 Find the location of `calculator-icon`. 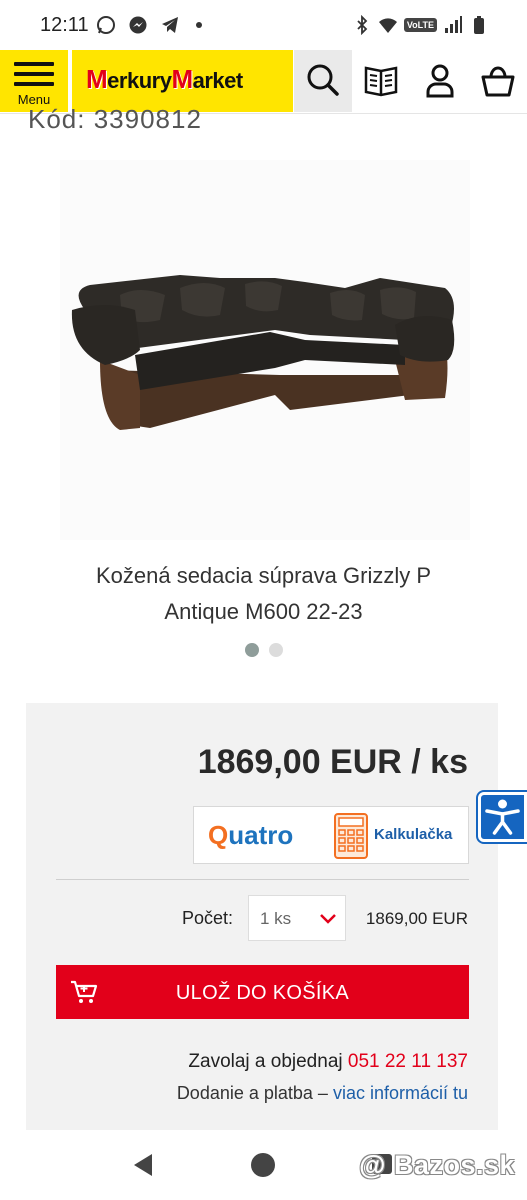

calculator-icon is located at coordinates (351, 836).